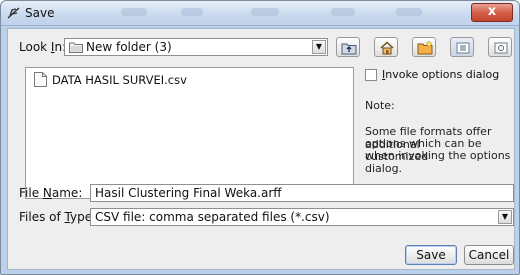 The image size is (520, 275). Describe the element at coordinates (371, 75) in the screenshot. I see `invoke-options-checkbox` at that location.